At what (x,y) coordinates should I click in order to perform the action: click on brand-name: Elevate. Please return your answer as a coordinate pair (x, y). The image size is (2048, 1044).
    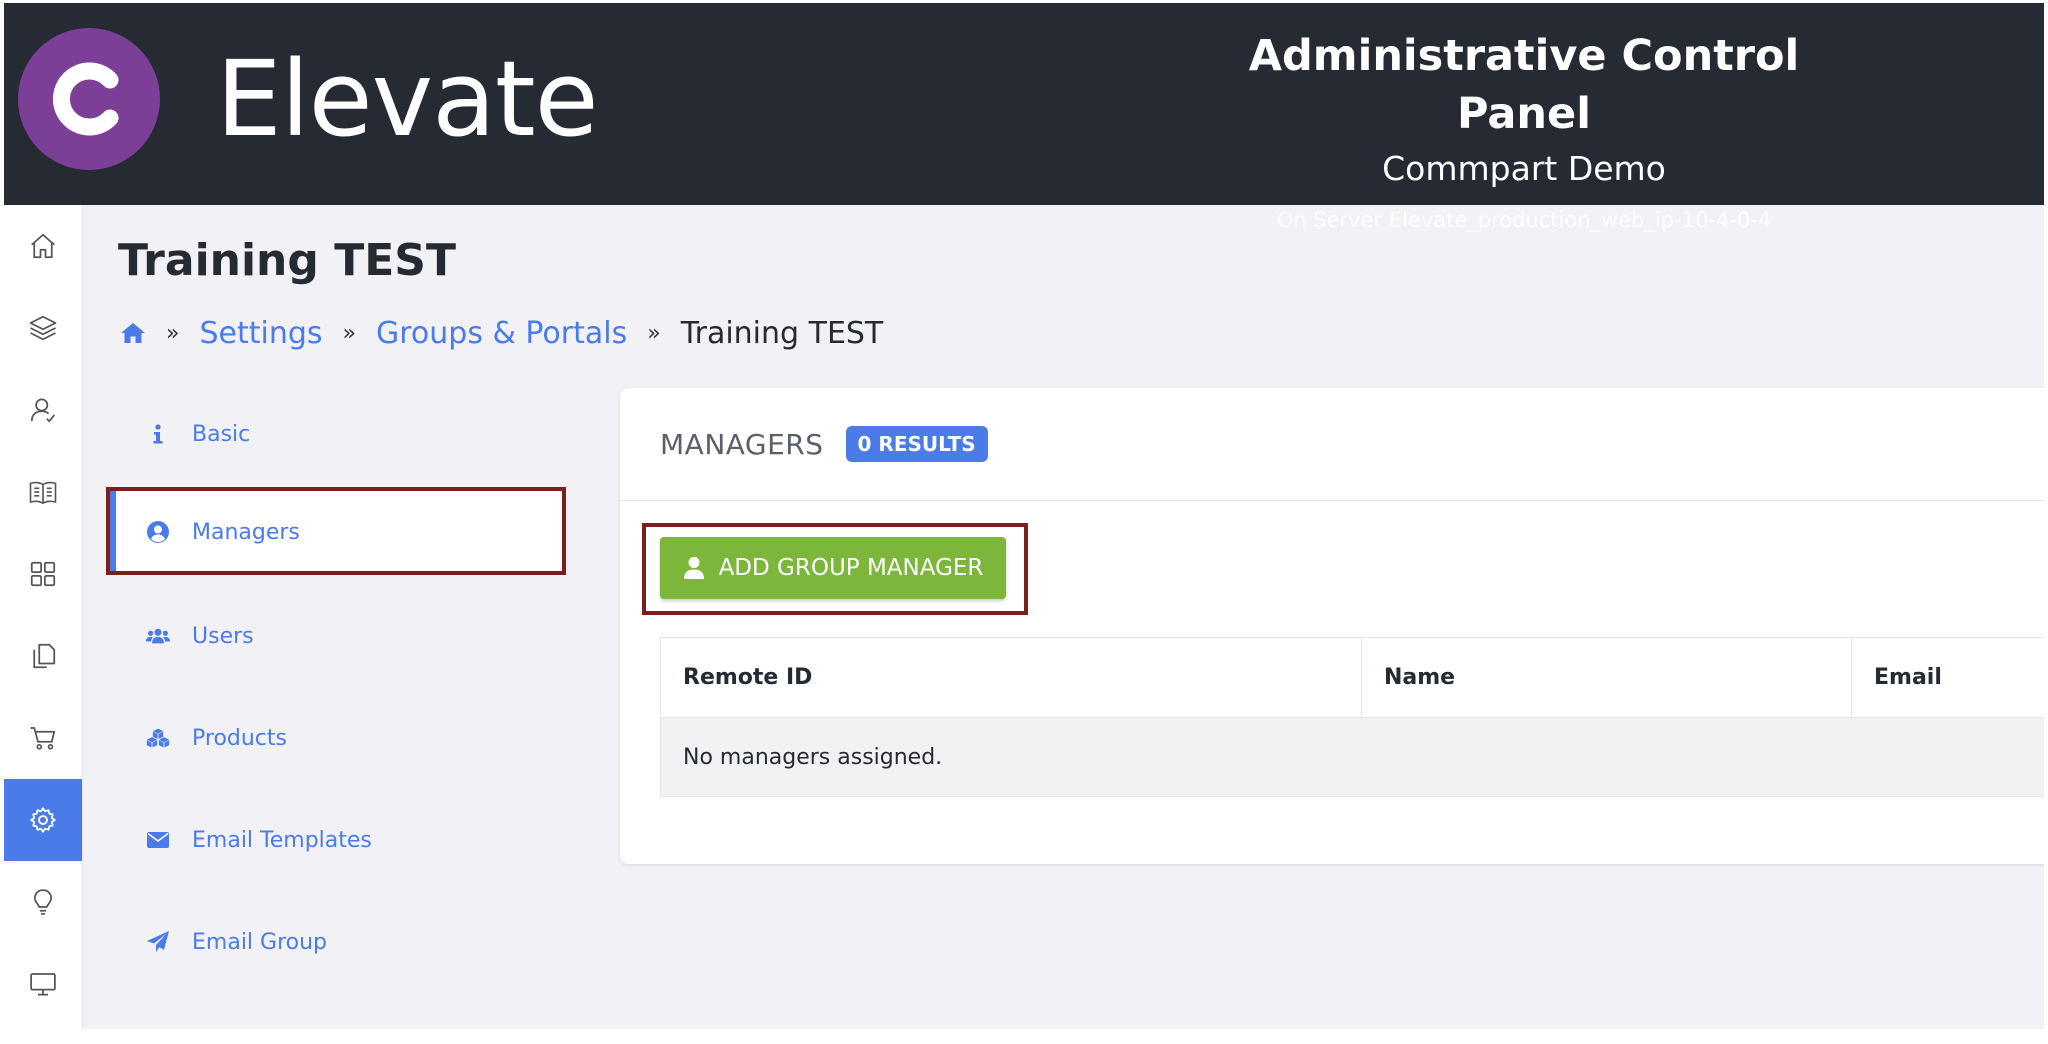
    Looking at the image, I should click on (407, 99).